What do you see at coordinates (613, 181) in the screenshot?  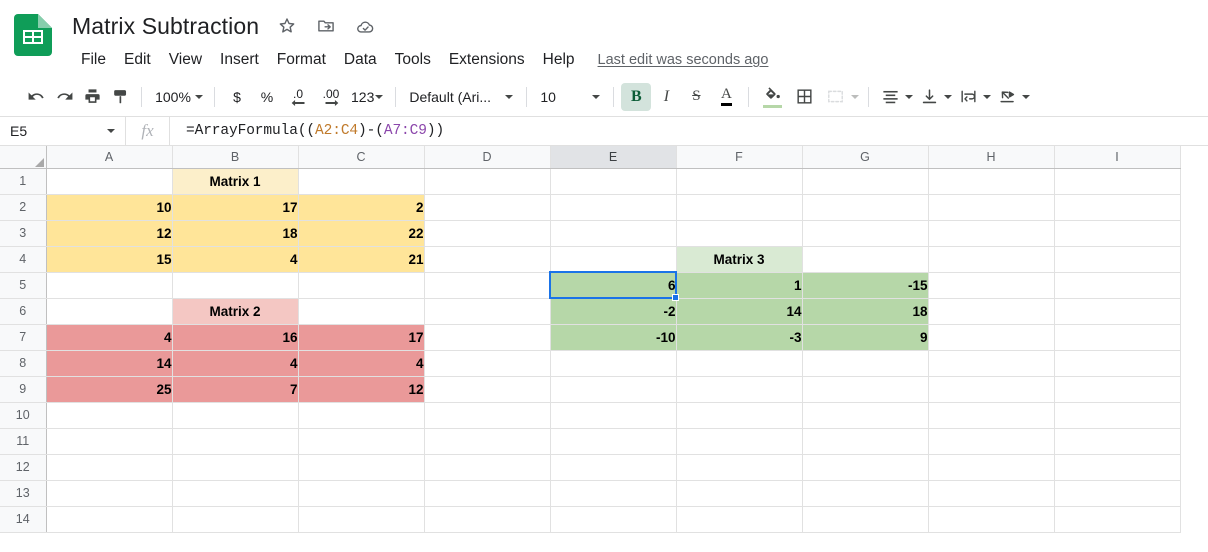 I see `cell-e1` at bounding box center [613, 181].